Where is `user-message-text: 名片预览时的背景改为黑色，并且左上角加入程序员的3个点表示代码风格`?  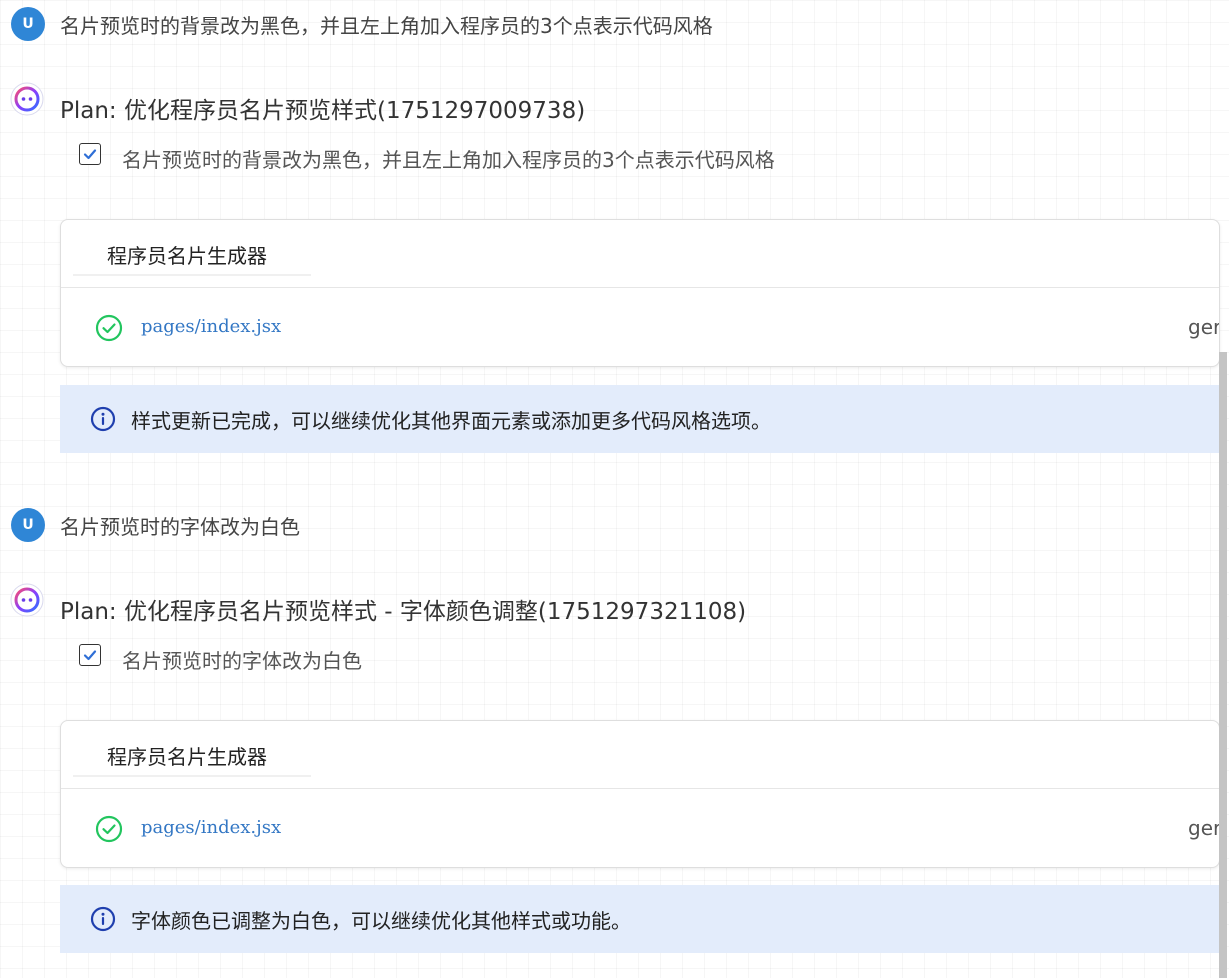 user-message-text: 名片预览时的背景改为黑色，并且左上角加入程序员的3个点表示代码风格 is located at coordinates (386, 26).